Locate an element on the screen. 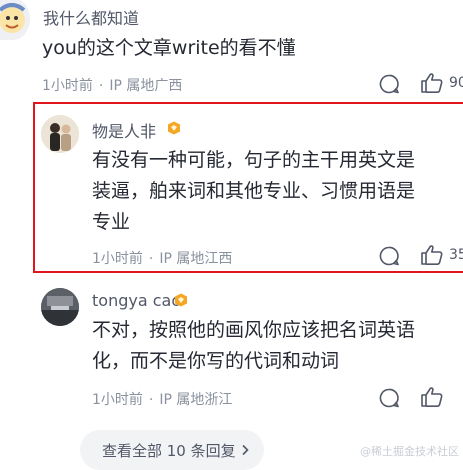  comment-text: 不对，按照他的画风你应该把名词英语 化，而不是你写的代词和动词 is located at coordinates (277, 346).